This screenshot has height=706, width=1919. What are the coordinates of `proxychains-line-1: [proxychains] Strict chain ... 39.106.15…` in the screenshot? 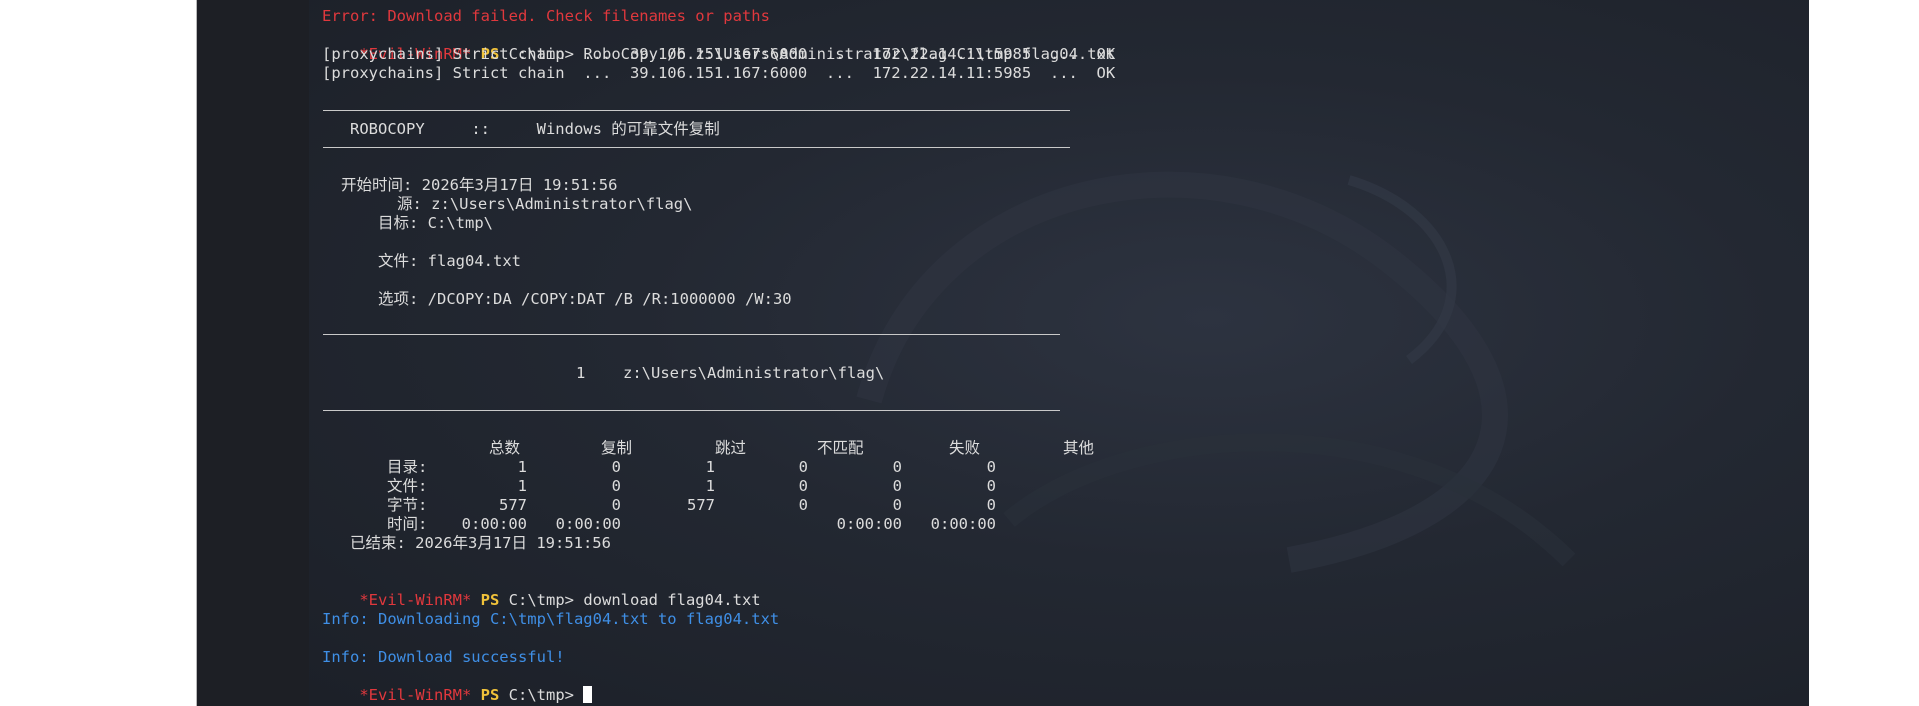 It's located at (719, 54).